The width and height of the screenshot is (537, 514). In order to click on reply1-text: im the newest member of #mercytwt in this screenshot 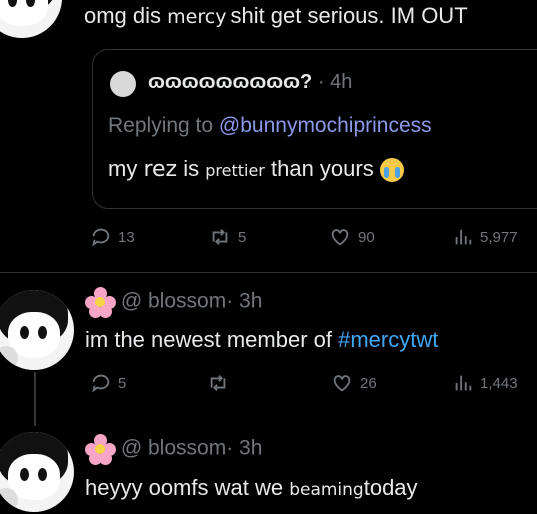, I will do `click(261, 340)`.